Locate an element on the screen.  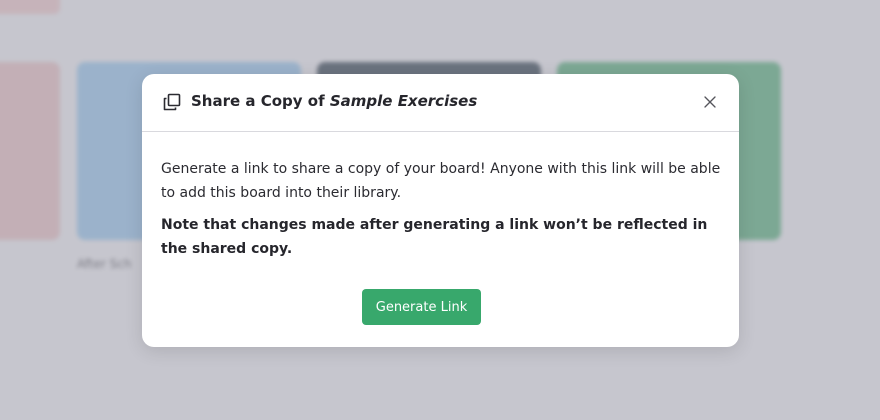
generate-link-button: Generate Link is located at coordinates (421, 307).